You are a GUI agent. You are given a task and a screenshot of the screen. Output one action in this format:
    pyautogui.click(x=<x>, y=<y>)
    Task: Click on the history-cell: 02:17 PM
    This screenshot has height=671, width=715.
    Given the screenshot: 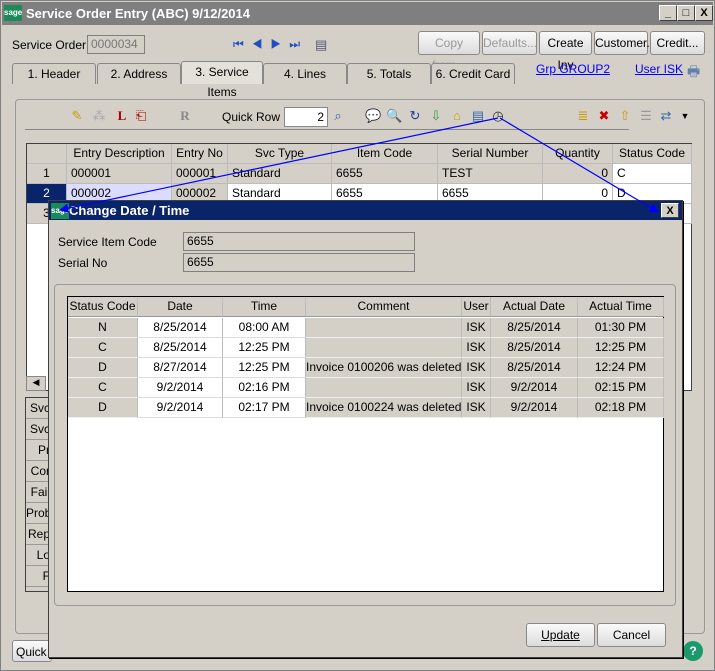 What is the action you would take?
    pyautogui.click(x=264, y=408)
    